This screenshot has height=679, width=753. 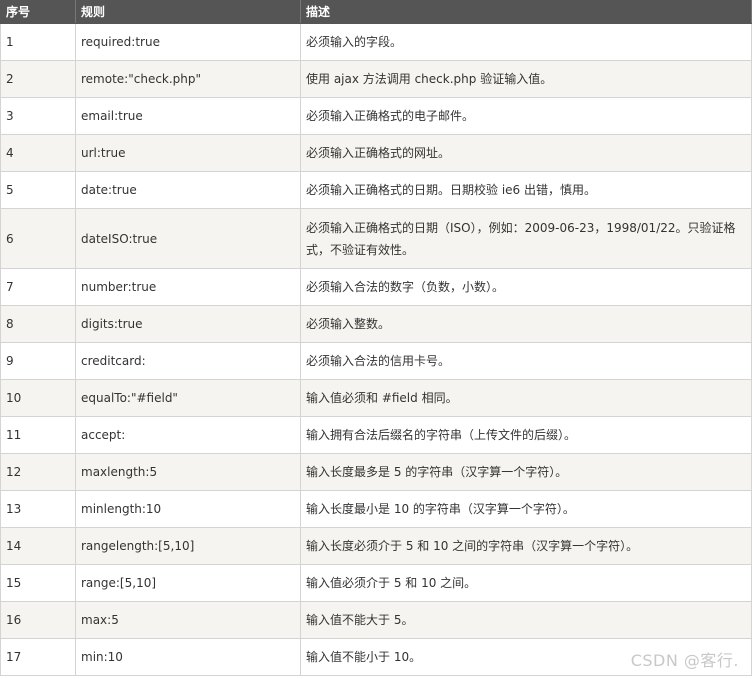 I want to click on table-row: 12 maxlength:5 输入长度最多是 5 的字符串（汉字算一个字符）。, so click(x=376, y=472).